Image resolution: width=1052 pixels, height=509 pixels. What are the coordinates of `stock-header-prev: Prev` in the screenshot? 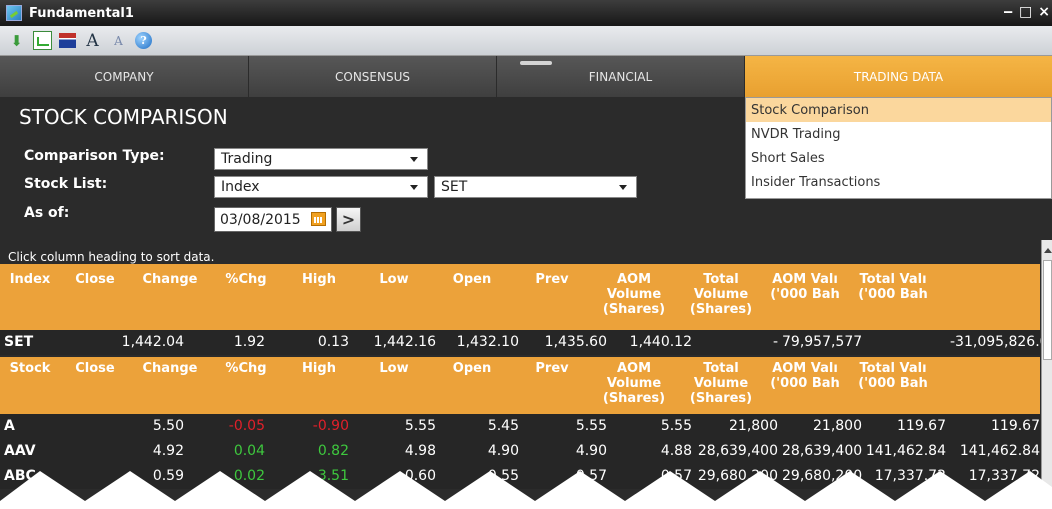 It's located at (552, 368).